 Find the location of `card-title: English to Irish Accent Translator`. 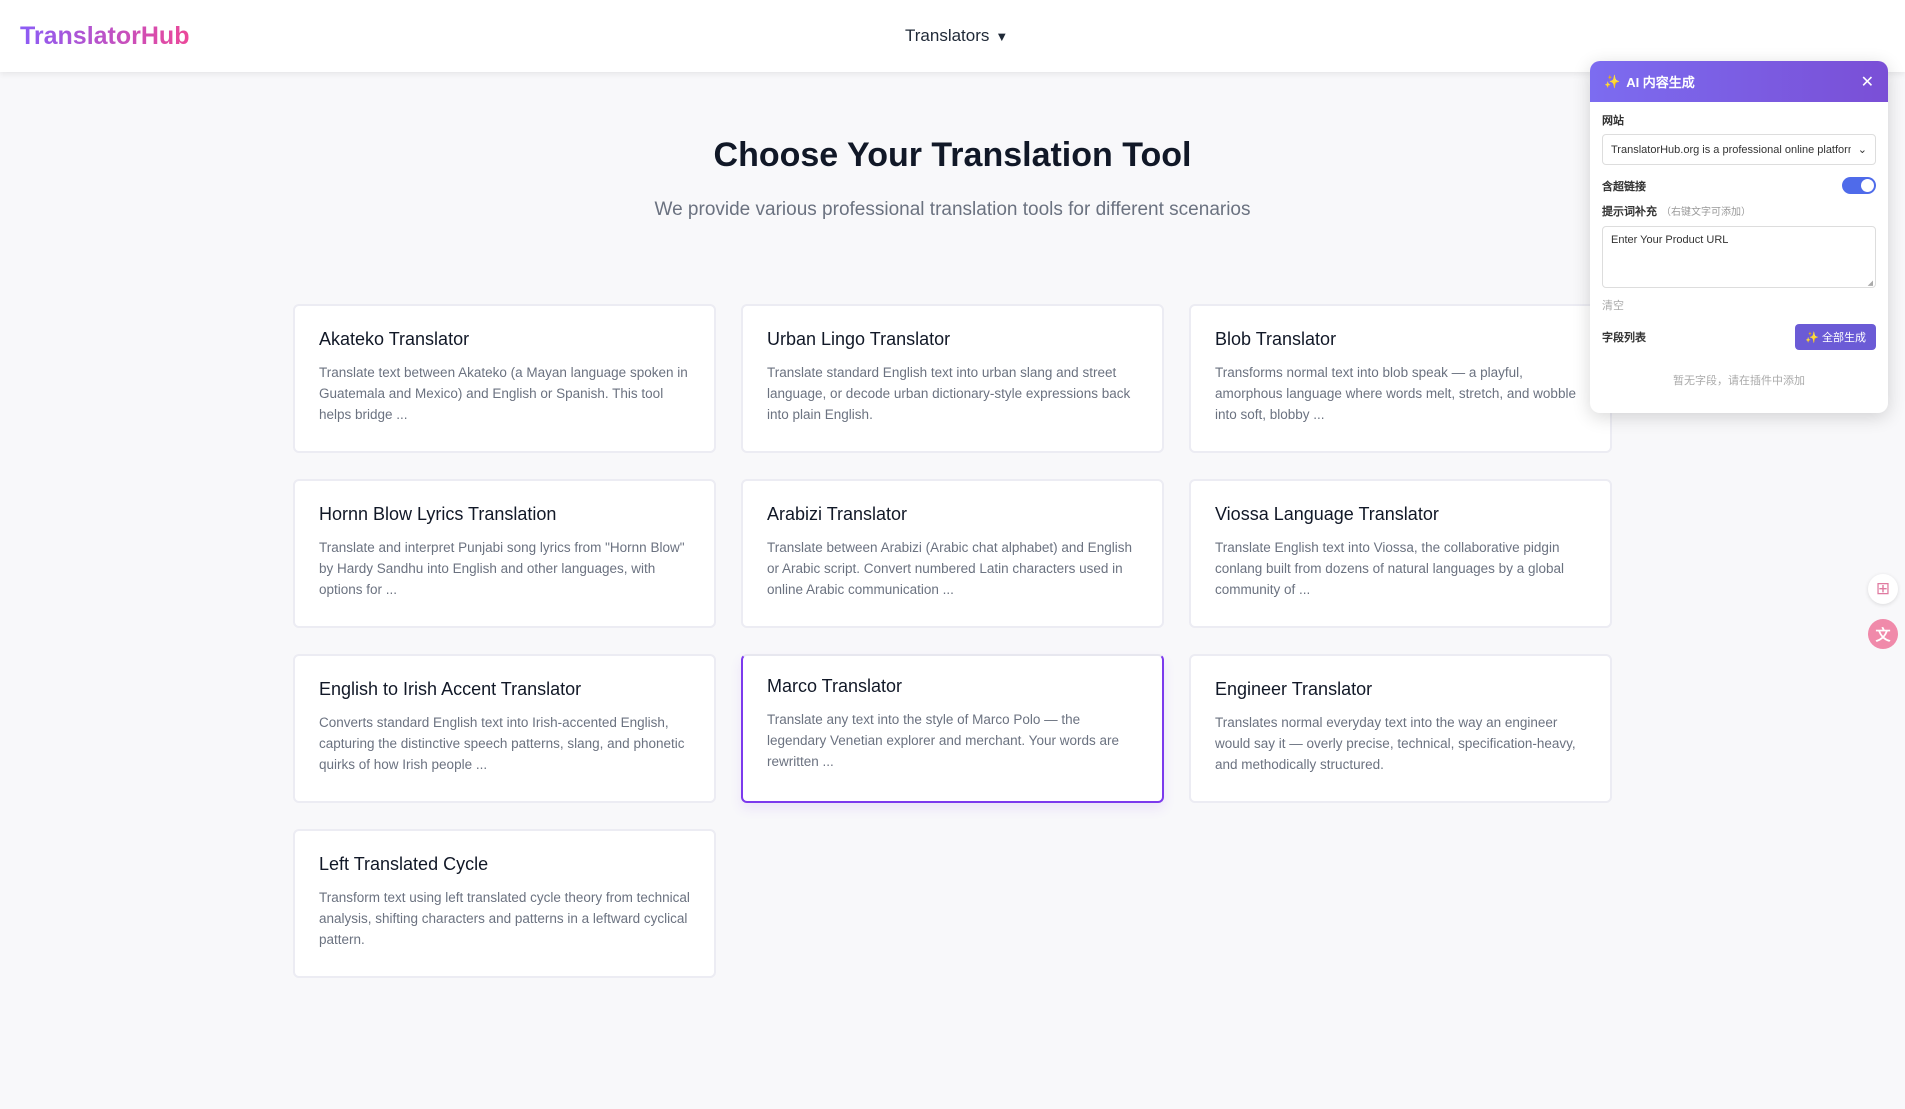

card-title: English to Irish Accent Translator is located at coordinates (450, 689).